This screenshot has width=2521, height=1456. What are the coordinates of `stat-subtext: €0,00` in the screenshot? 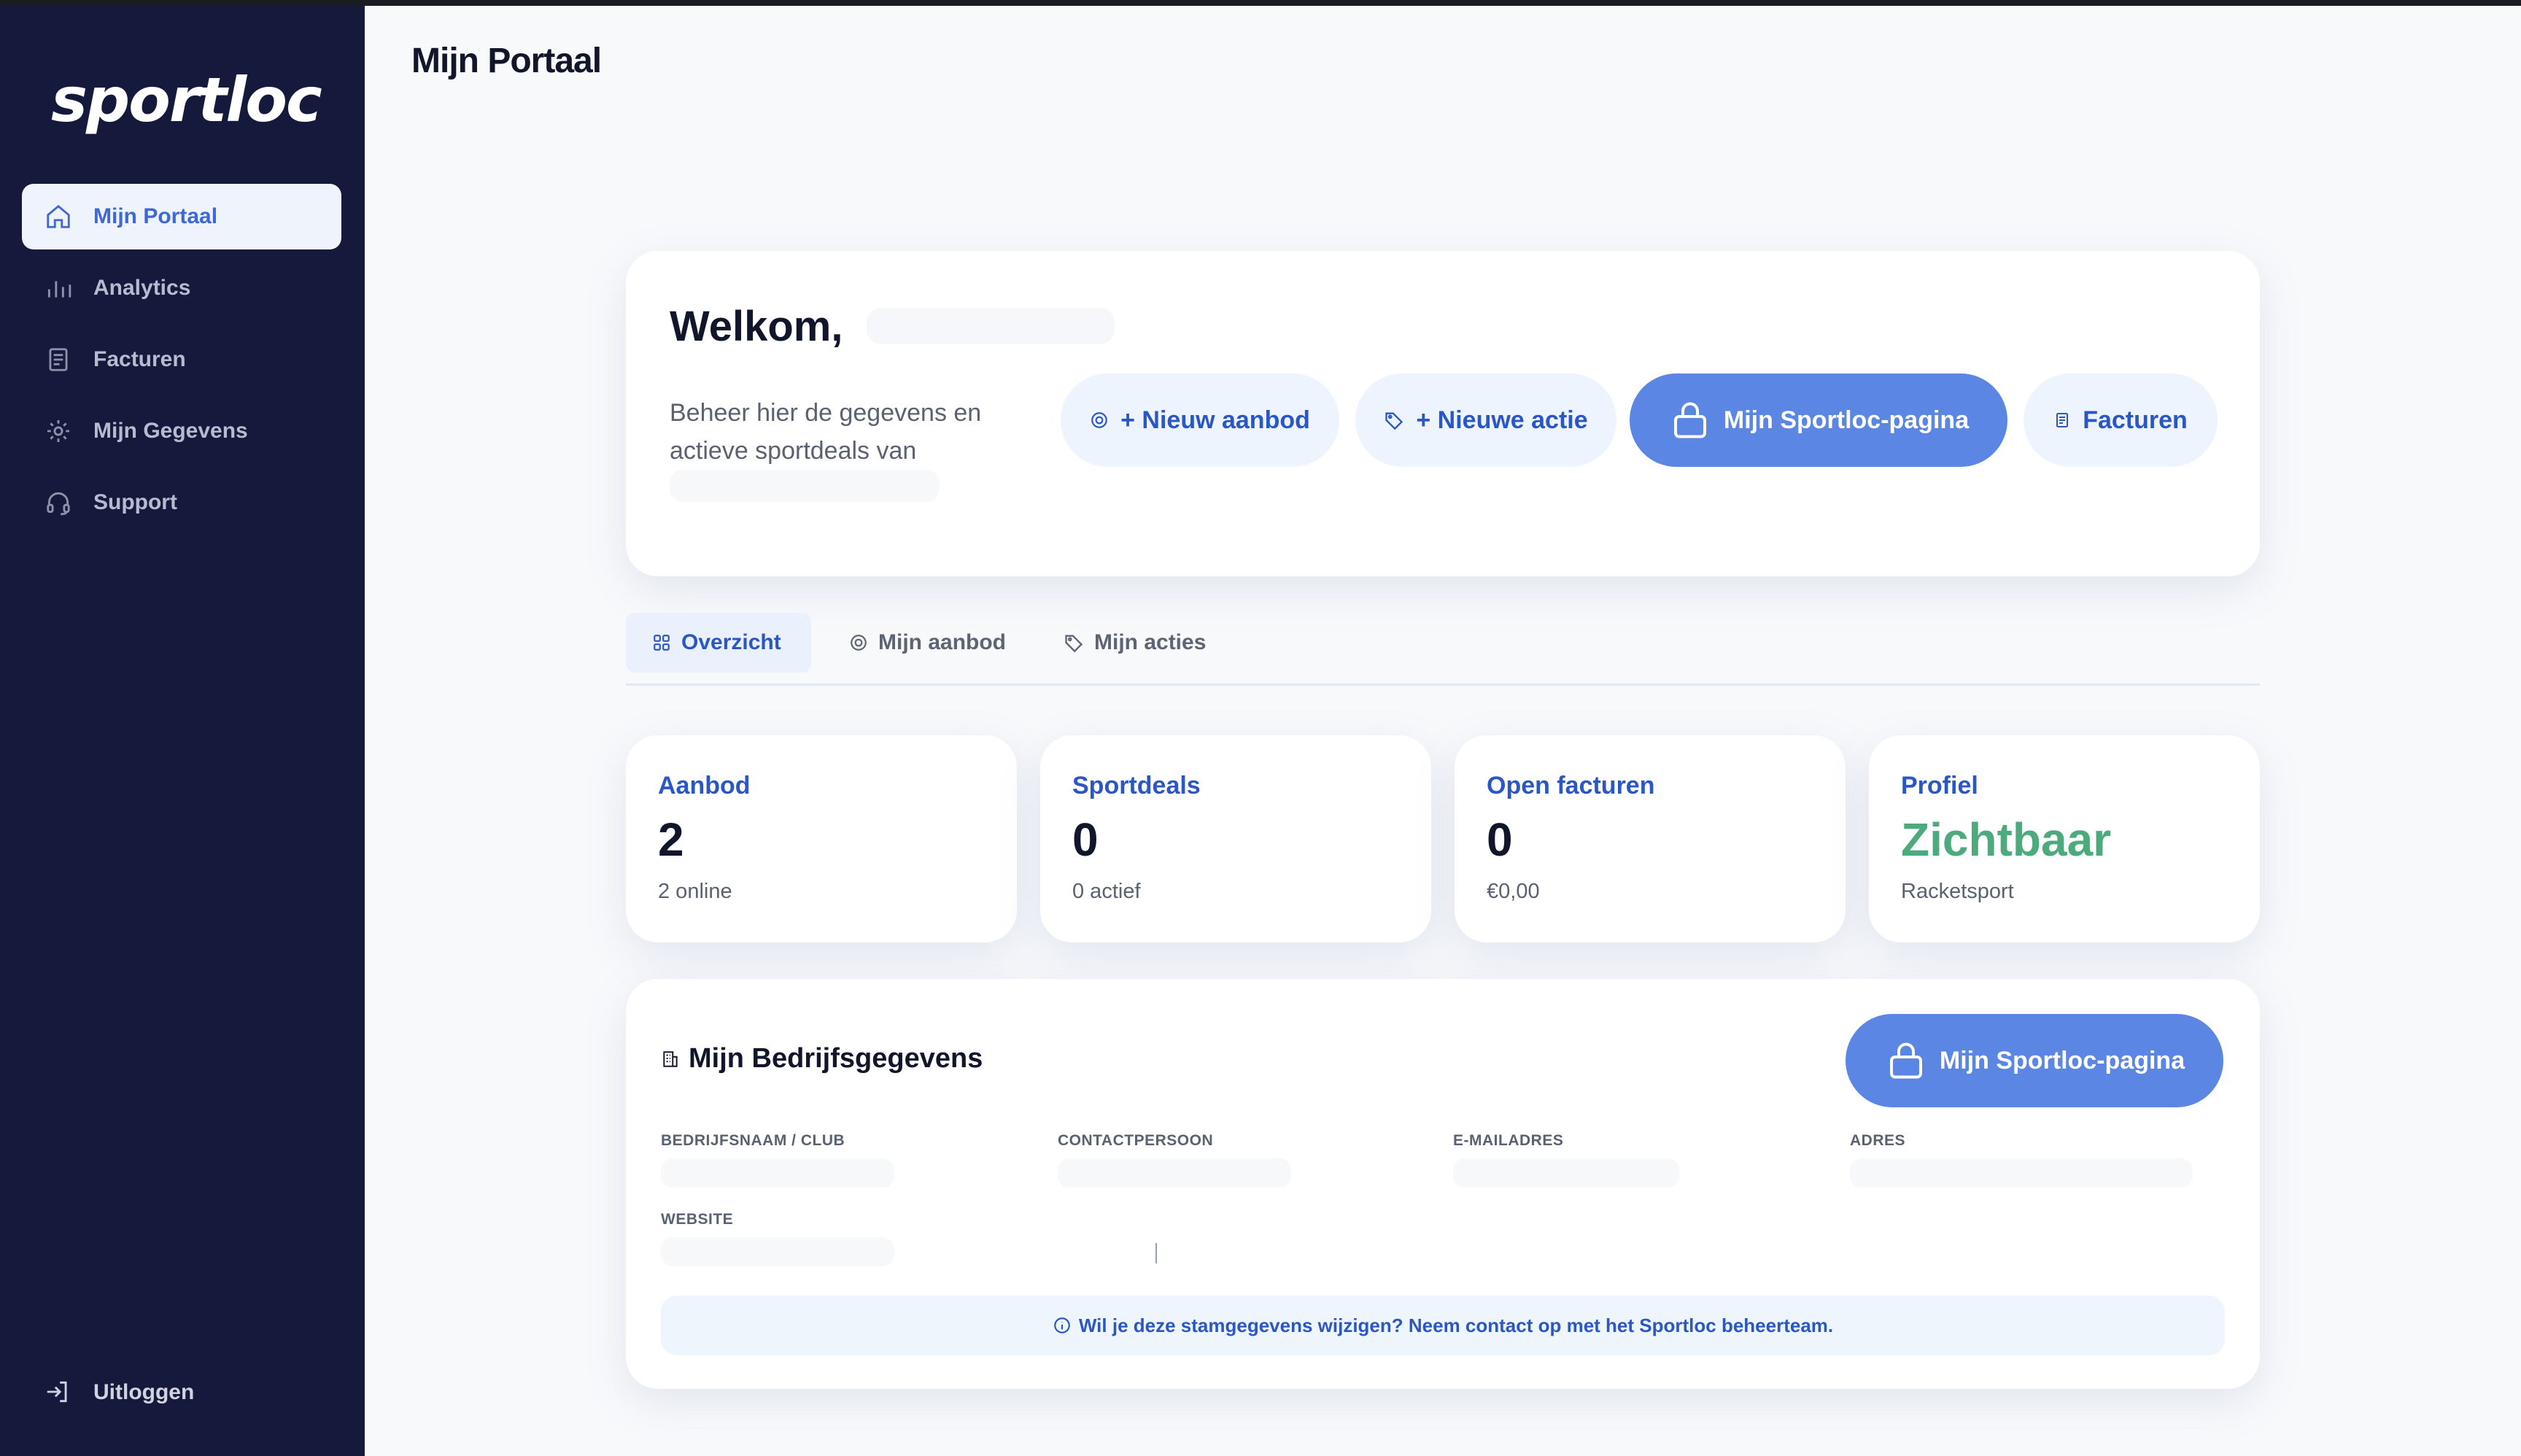 It's located at (1513, 891).